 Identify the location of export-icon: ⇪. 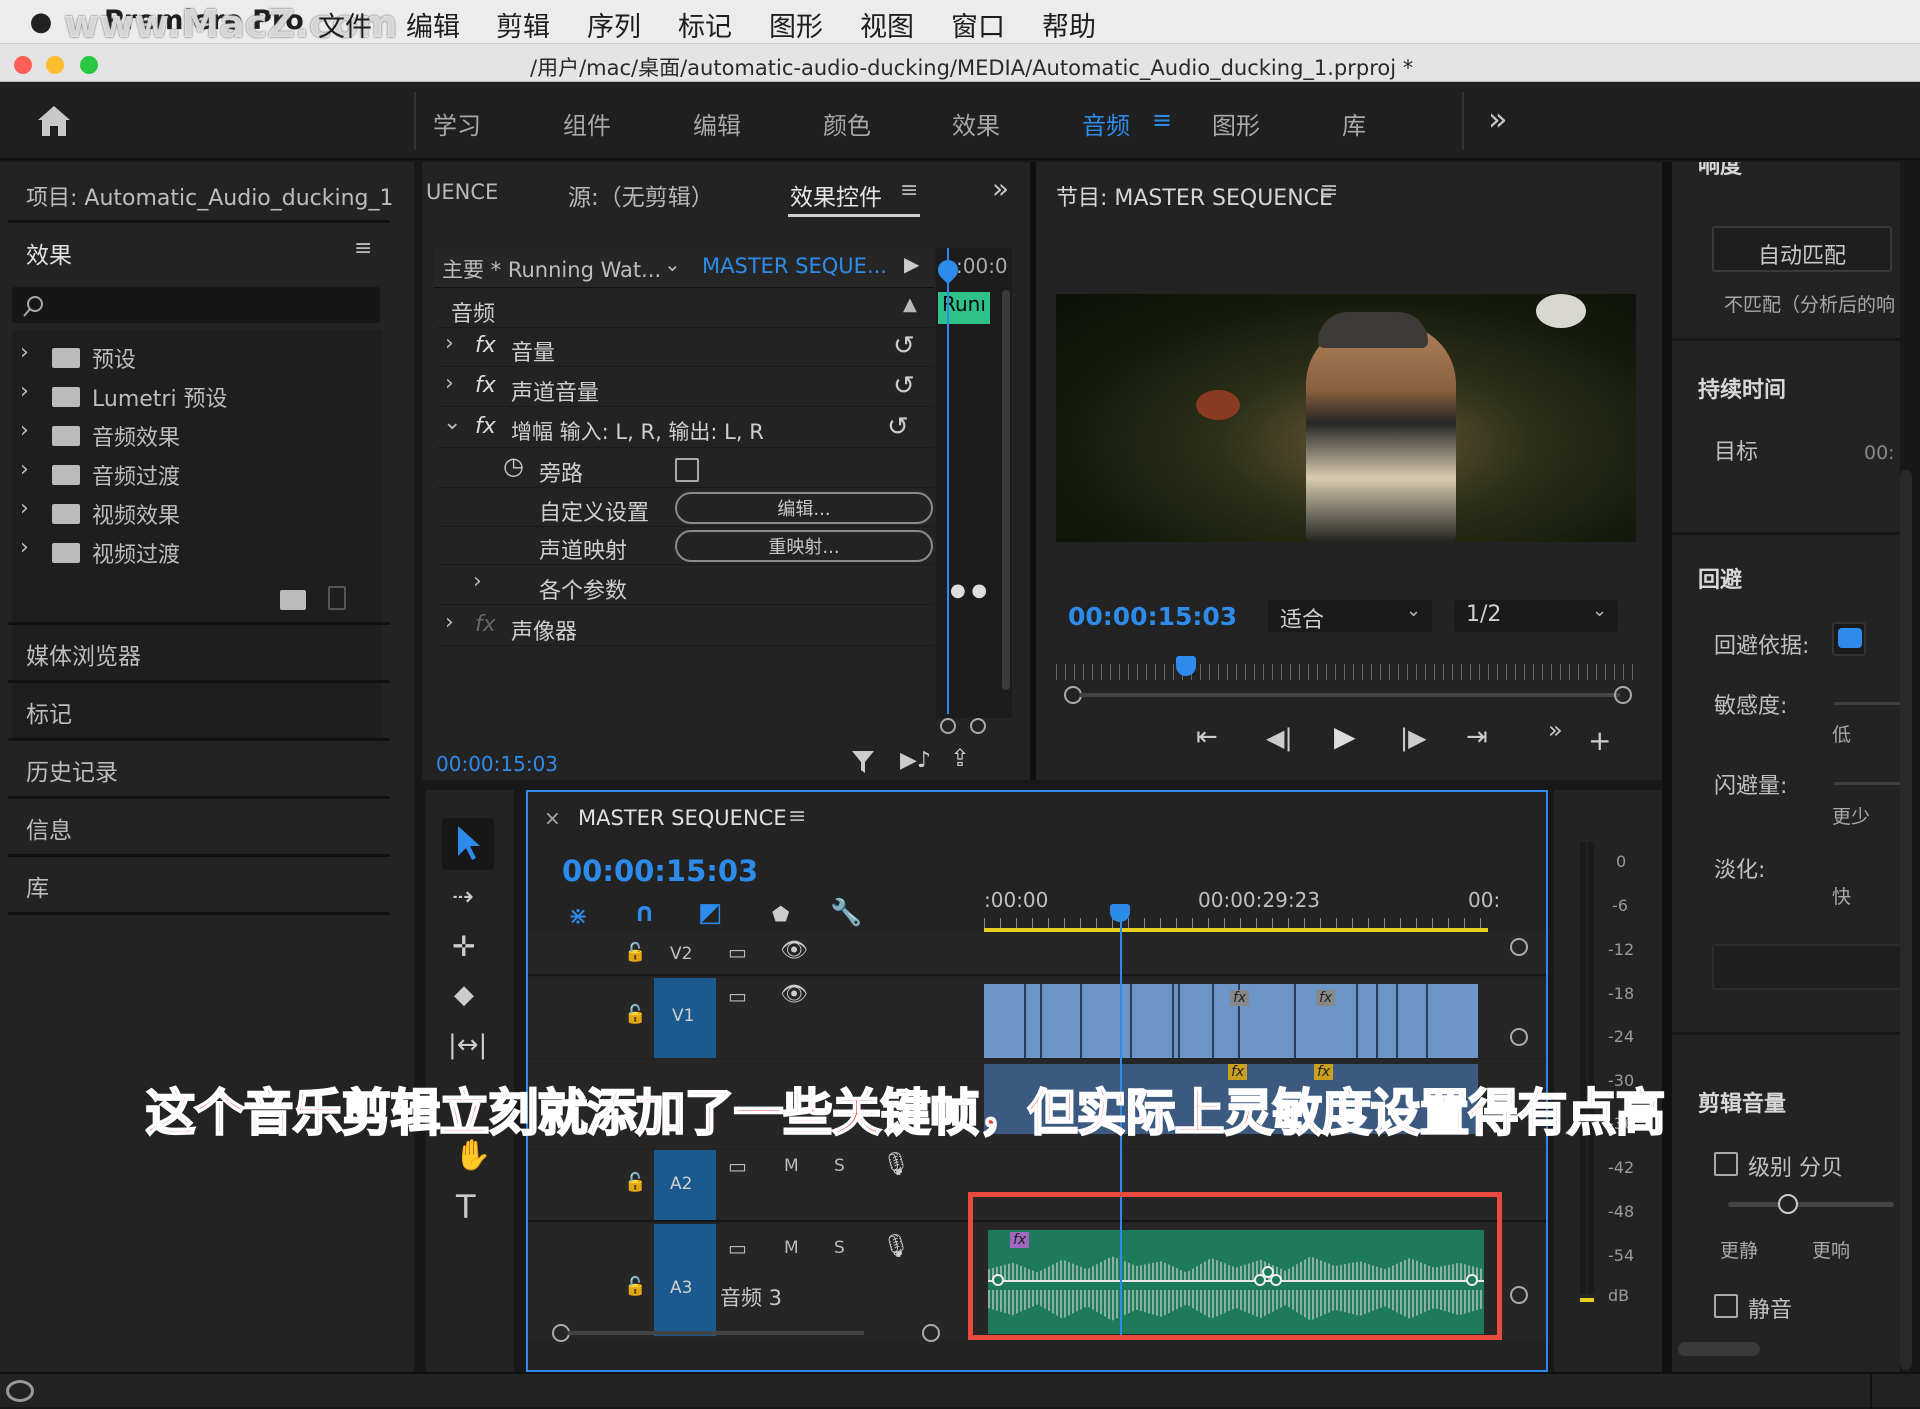
(960, 758).